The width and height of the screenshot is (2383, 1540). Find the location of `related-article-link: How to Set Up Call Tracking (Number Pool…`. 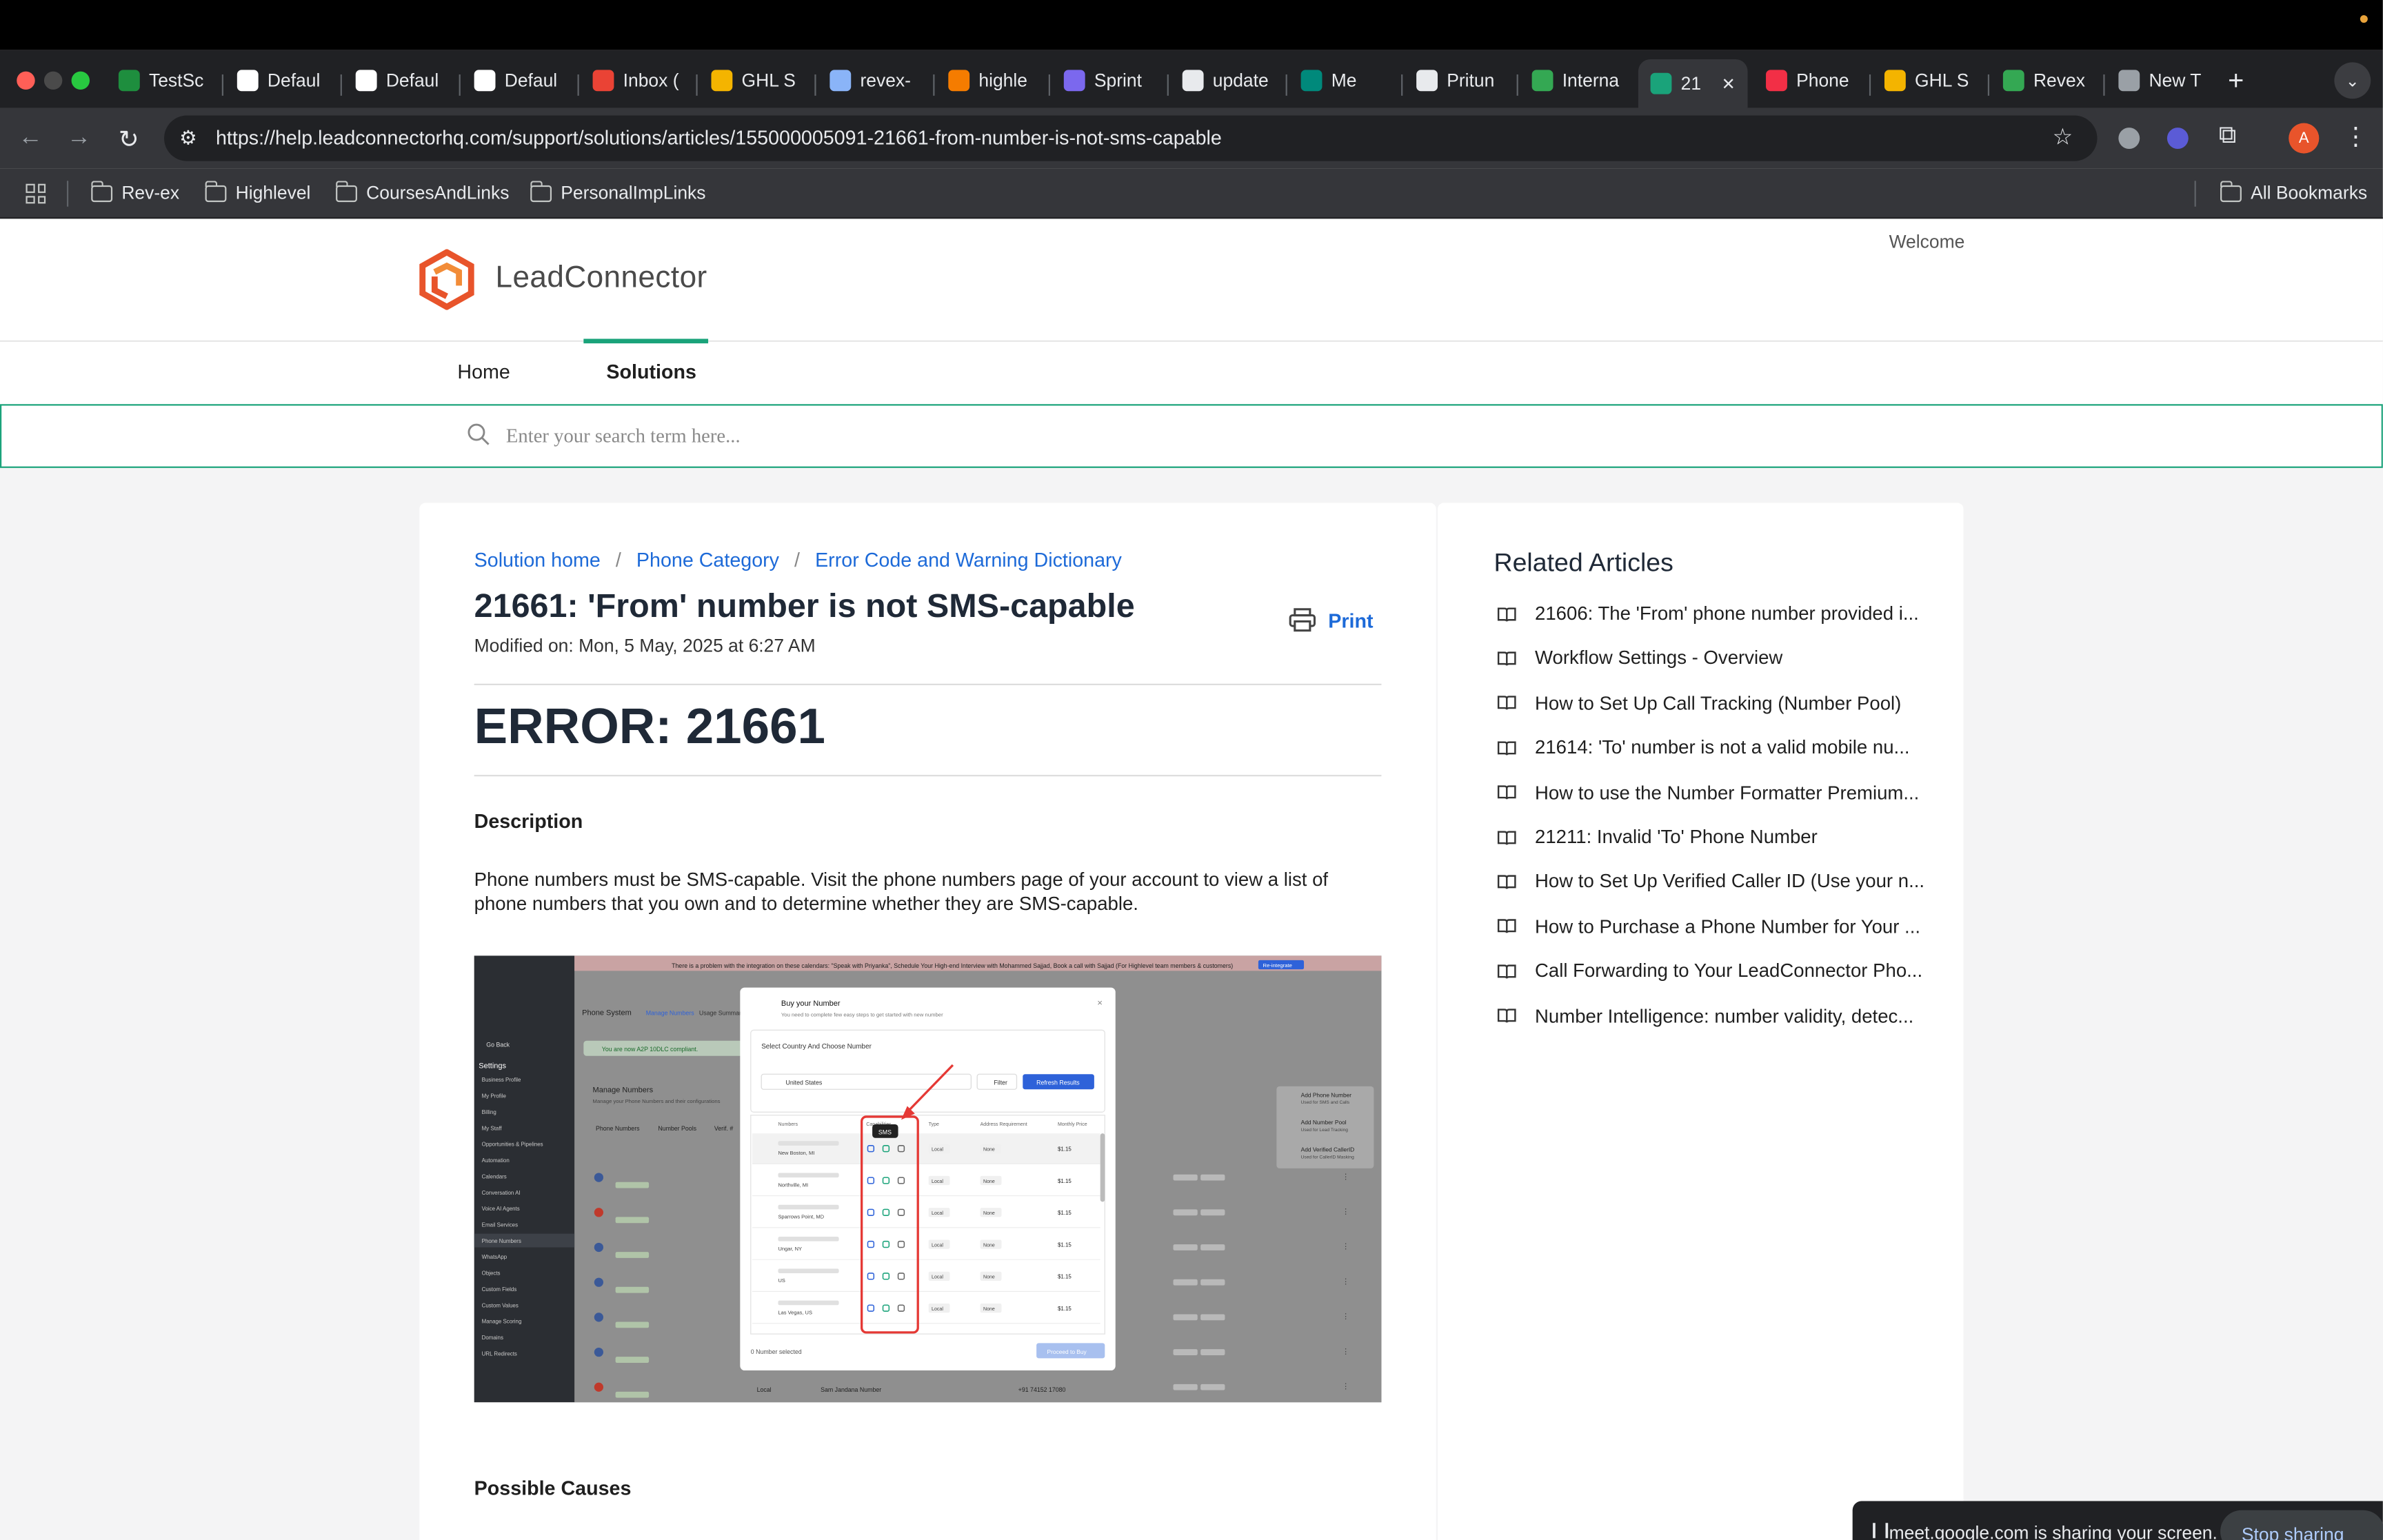

related-article-link: How to Set Up Call Tracking (Number Pool… is located at coordinates (1699, 703).